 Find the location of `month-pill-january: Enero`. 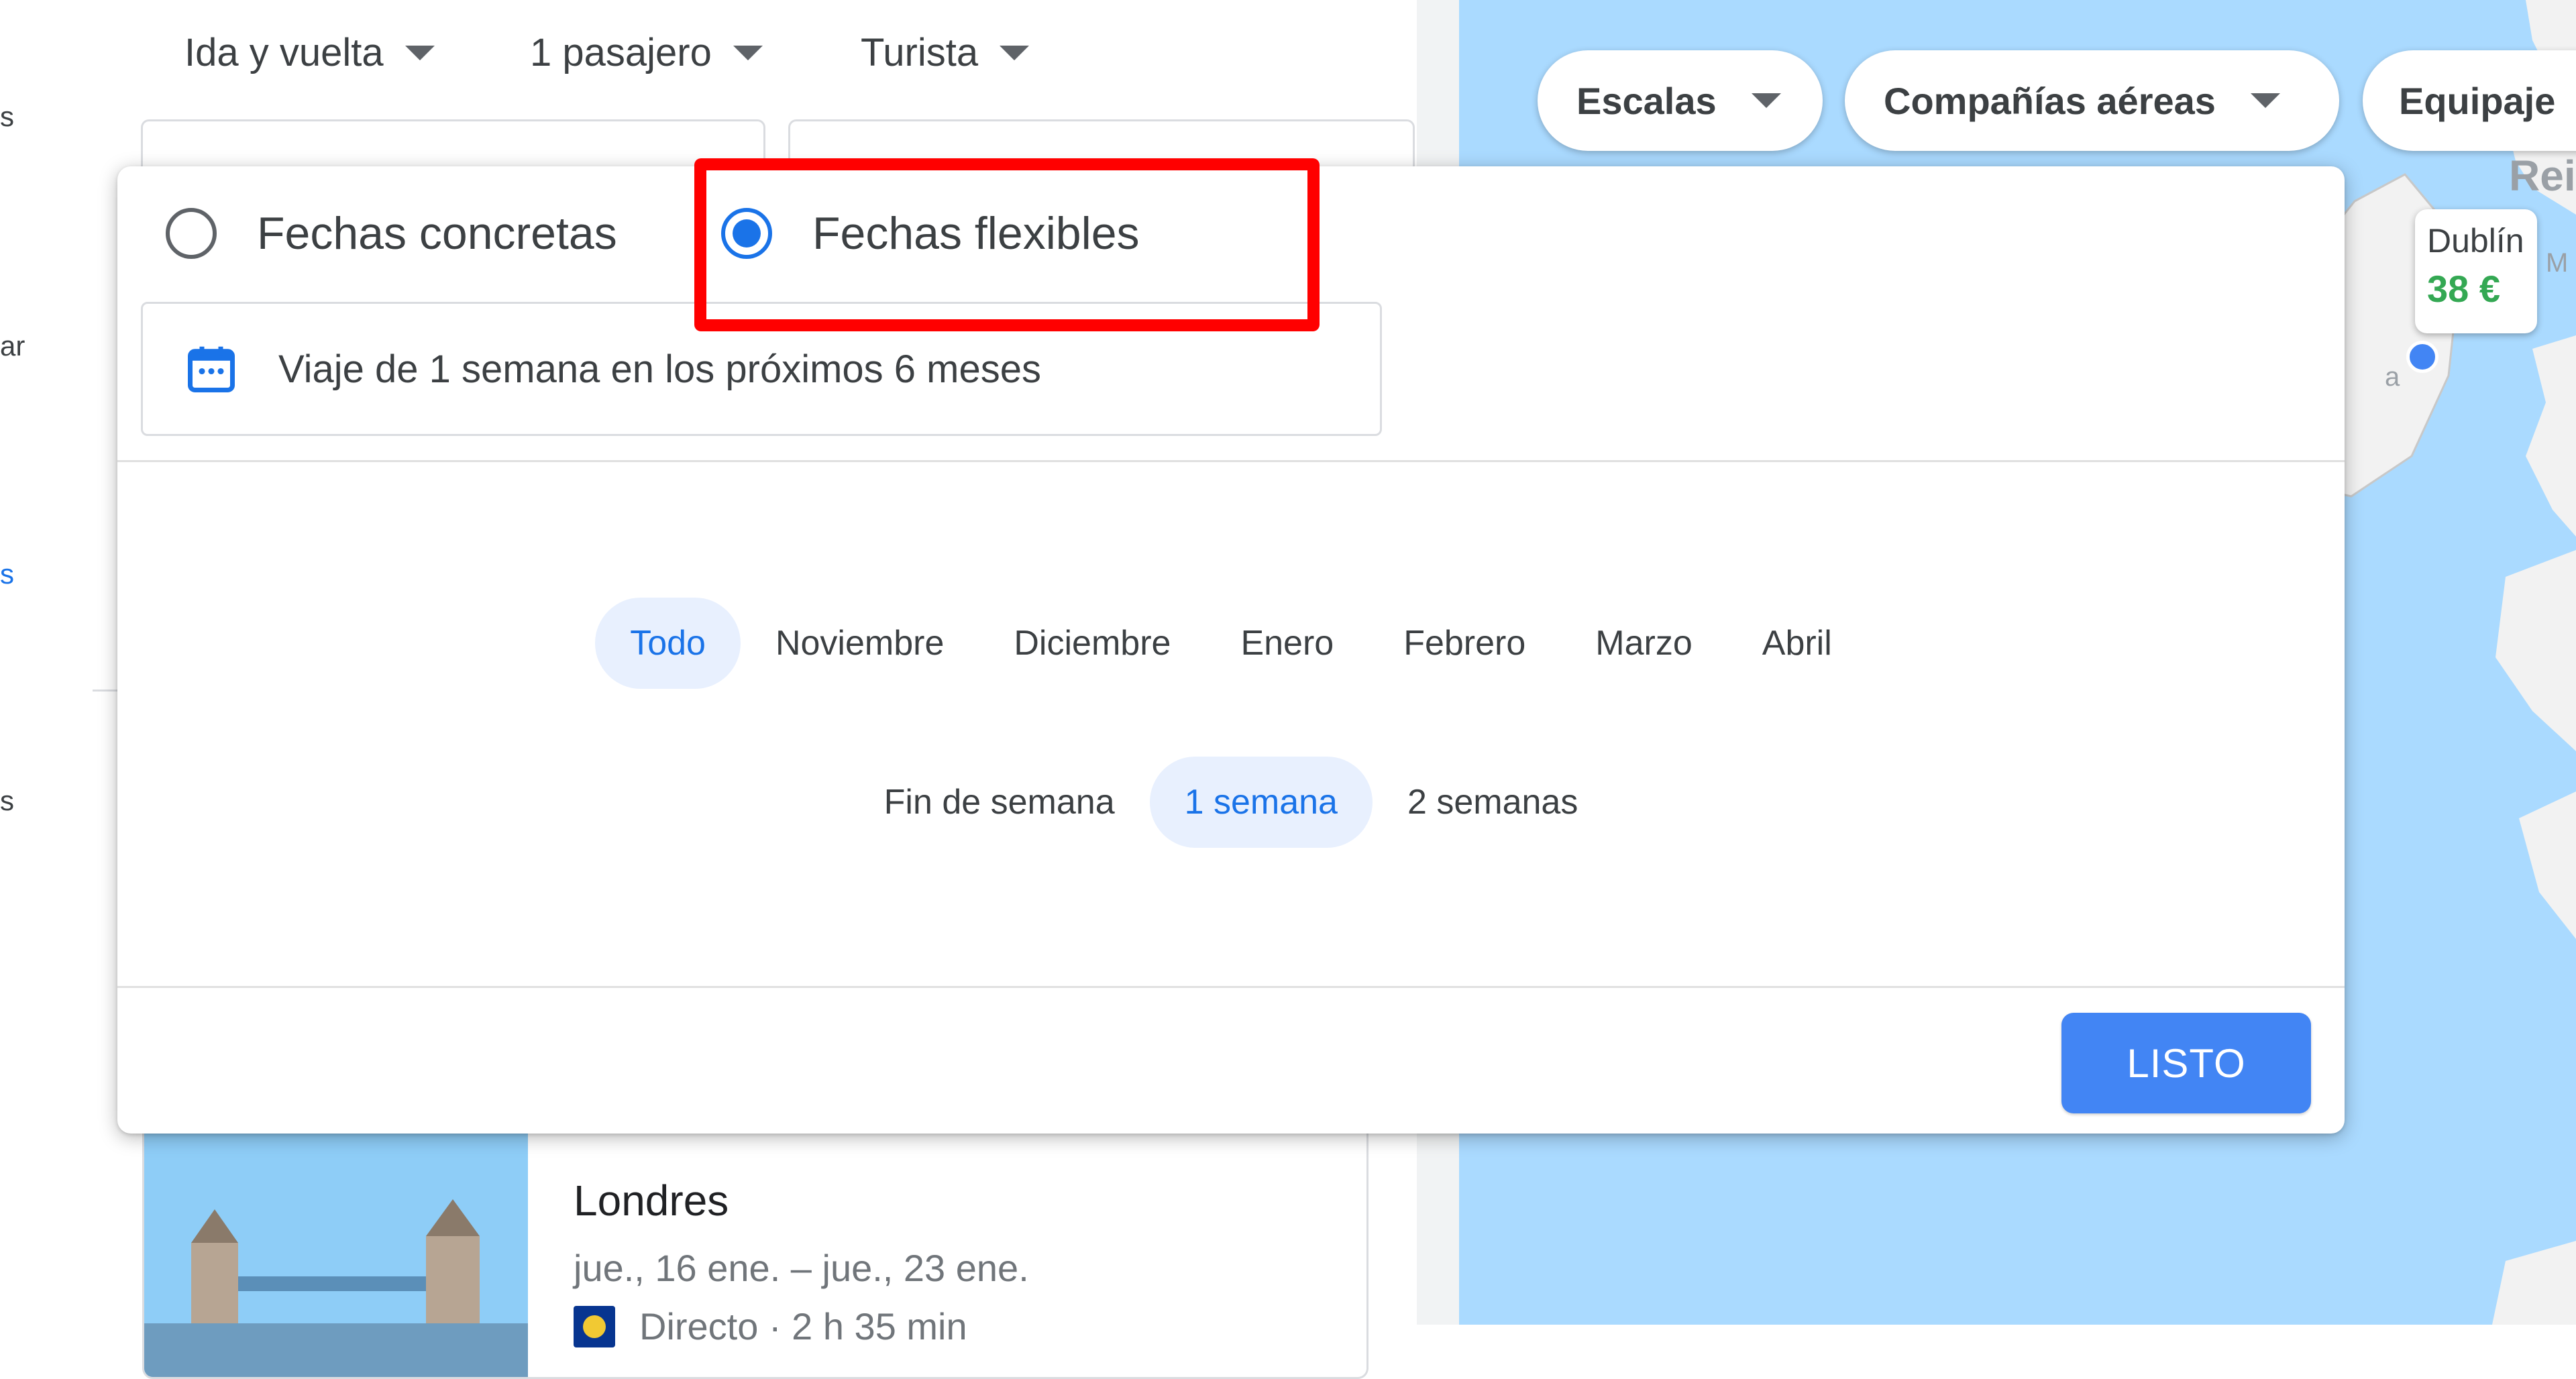

month-pill-january: Enero is located at coordinates (1286, 643).